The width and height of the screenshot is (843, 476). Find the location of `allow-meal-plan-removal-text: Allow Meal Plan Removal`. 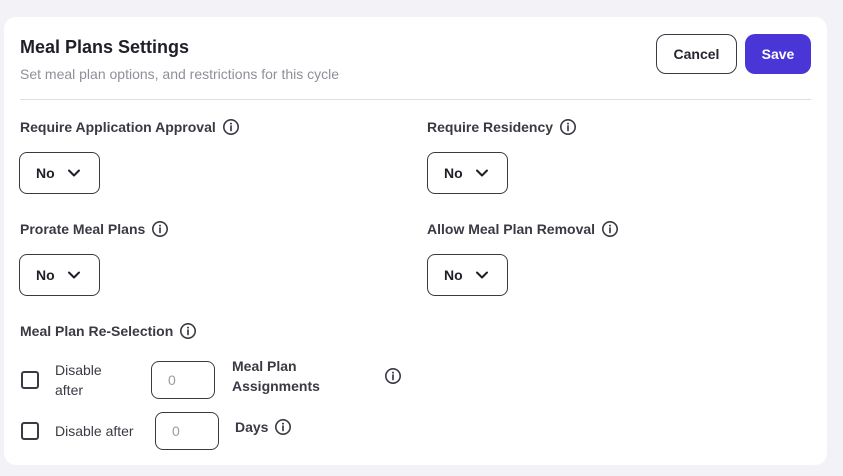

allow-meal-plan-removal-text: Allow Meal Plan Removal is located at coordinates (511, 229).